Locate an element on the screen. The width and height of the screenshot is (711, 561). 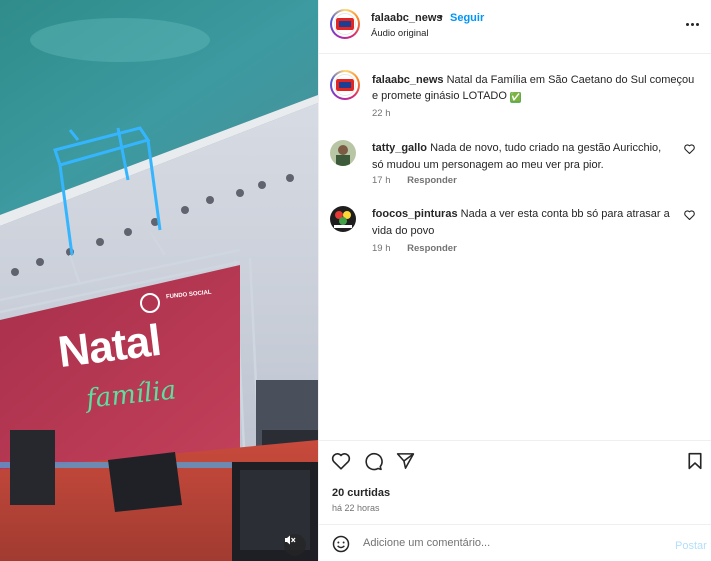
comment-button is located at coordinates (373, 463).